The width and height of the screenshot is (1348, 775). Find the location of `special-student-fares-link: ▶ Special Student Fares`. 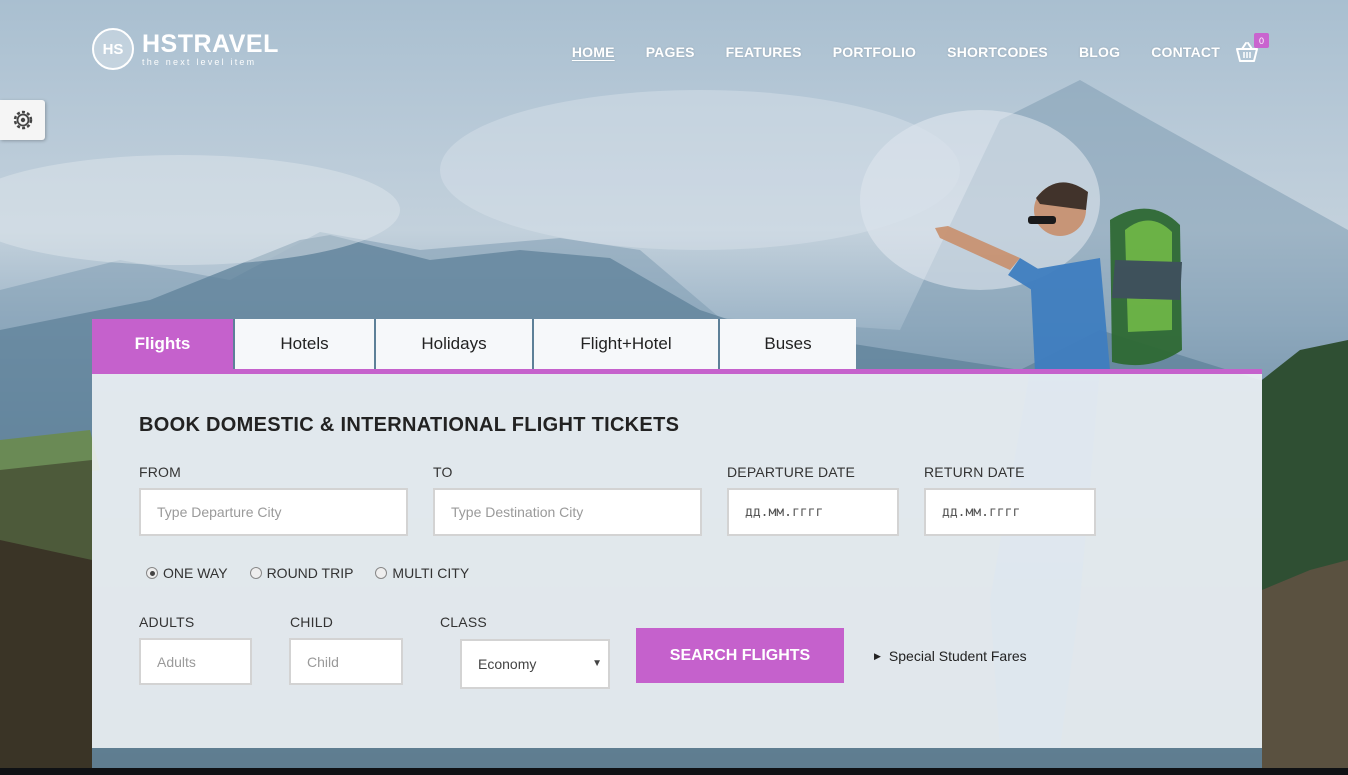

special-student-fares-link: ▶ Special Student Fares is located at coordinates (950, 656).